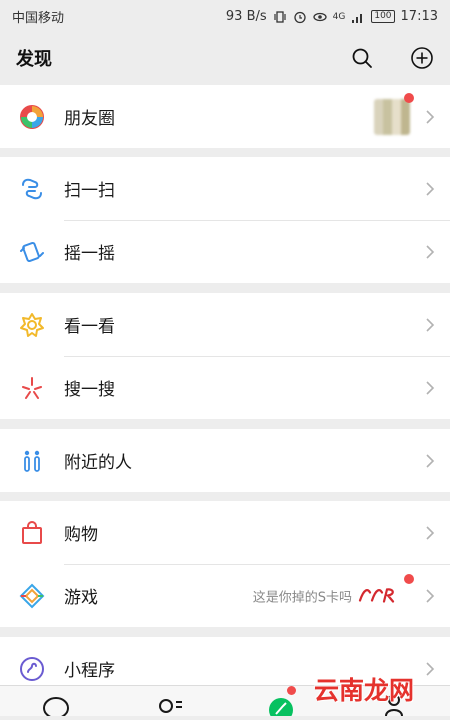 The height and width of the screenshot is (720, 450). Describe the element at coordinates (38, 18) in the screenshot. I see `carrier-label: 中国移动` at that location.